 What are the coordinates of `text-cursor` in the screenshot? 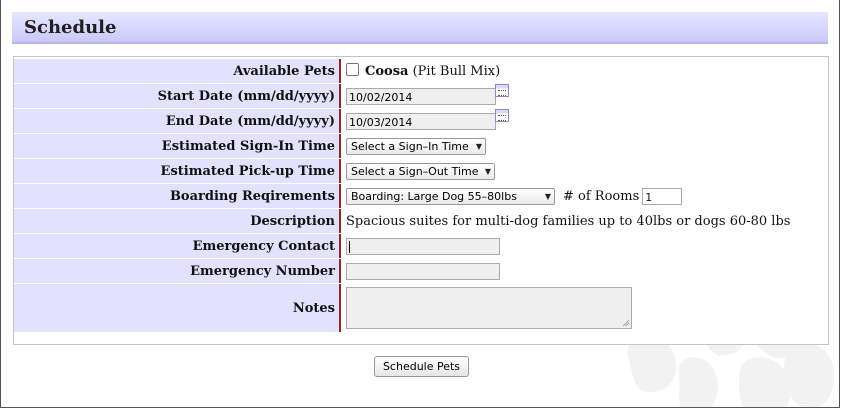 It's located at (349, 246).